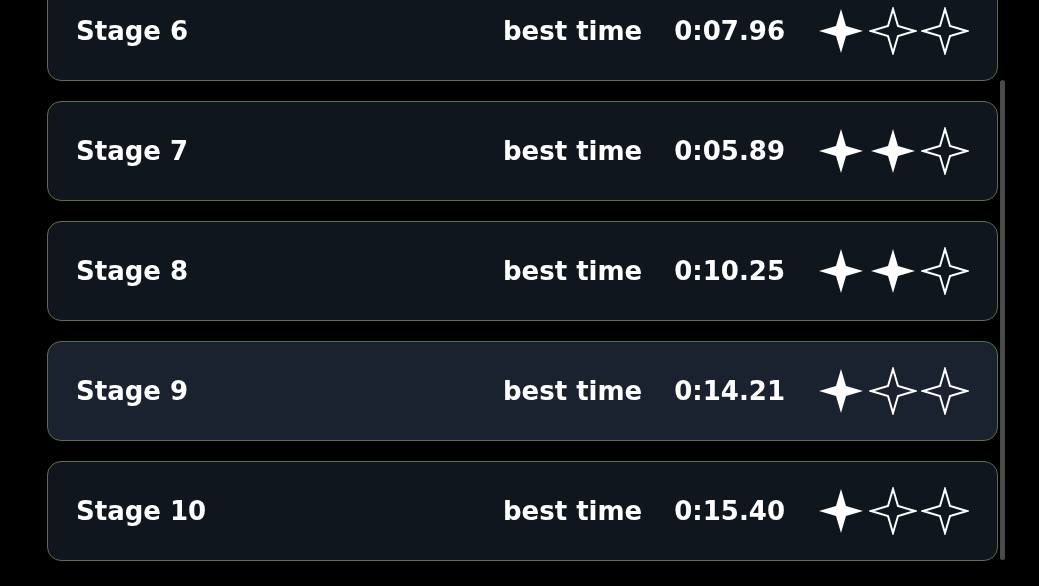  What do you see at coordinates (729, 31) in the screenshot?
I see `best-time-value: 0:07.96` at bounding box center [729, 31].